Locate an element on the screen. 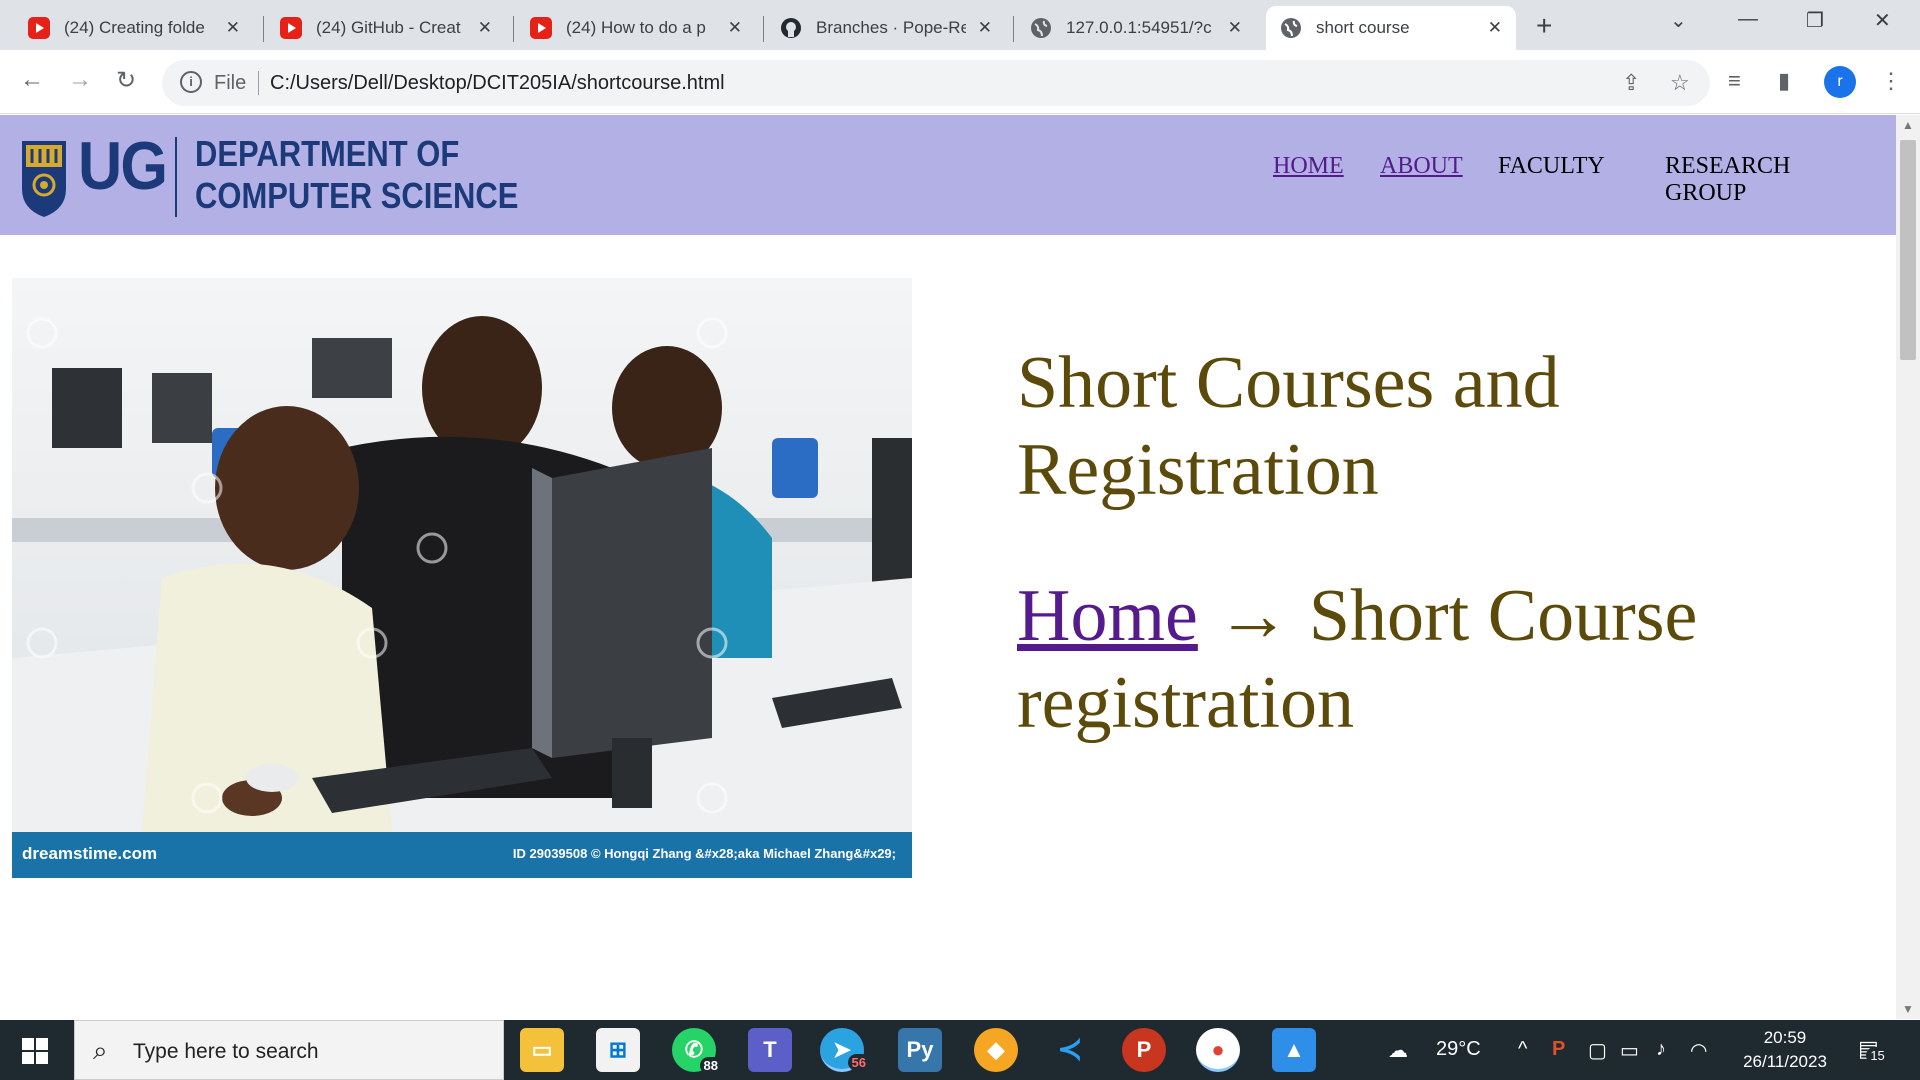  tab-title: Branches · Pope-Re is located at coordinates (891, 27).